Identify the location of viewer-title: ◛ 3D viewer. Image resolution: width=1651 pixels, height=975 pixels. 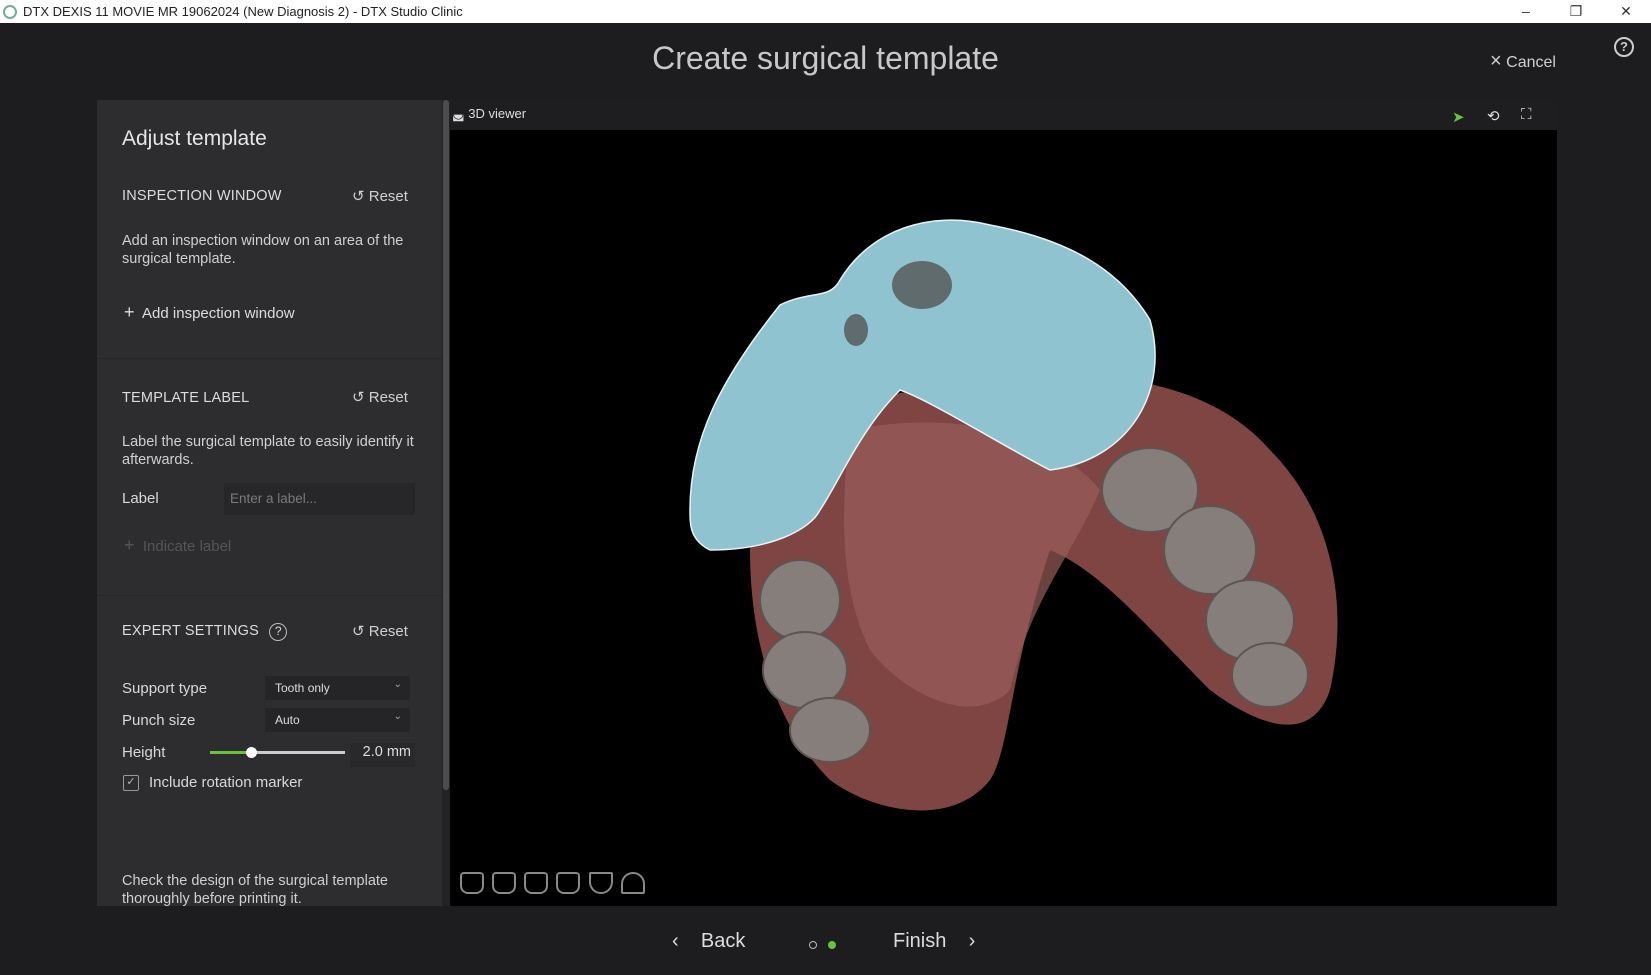
(489, 114).